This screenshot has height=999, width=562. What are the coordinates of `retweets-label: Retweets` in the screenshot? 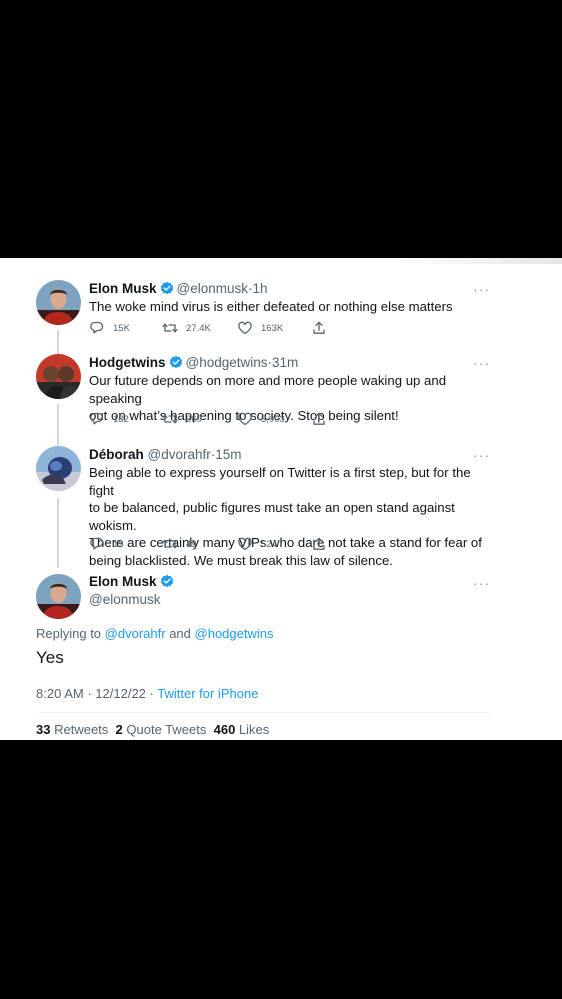 It's located at (81, 729).